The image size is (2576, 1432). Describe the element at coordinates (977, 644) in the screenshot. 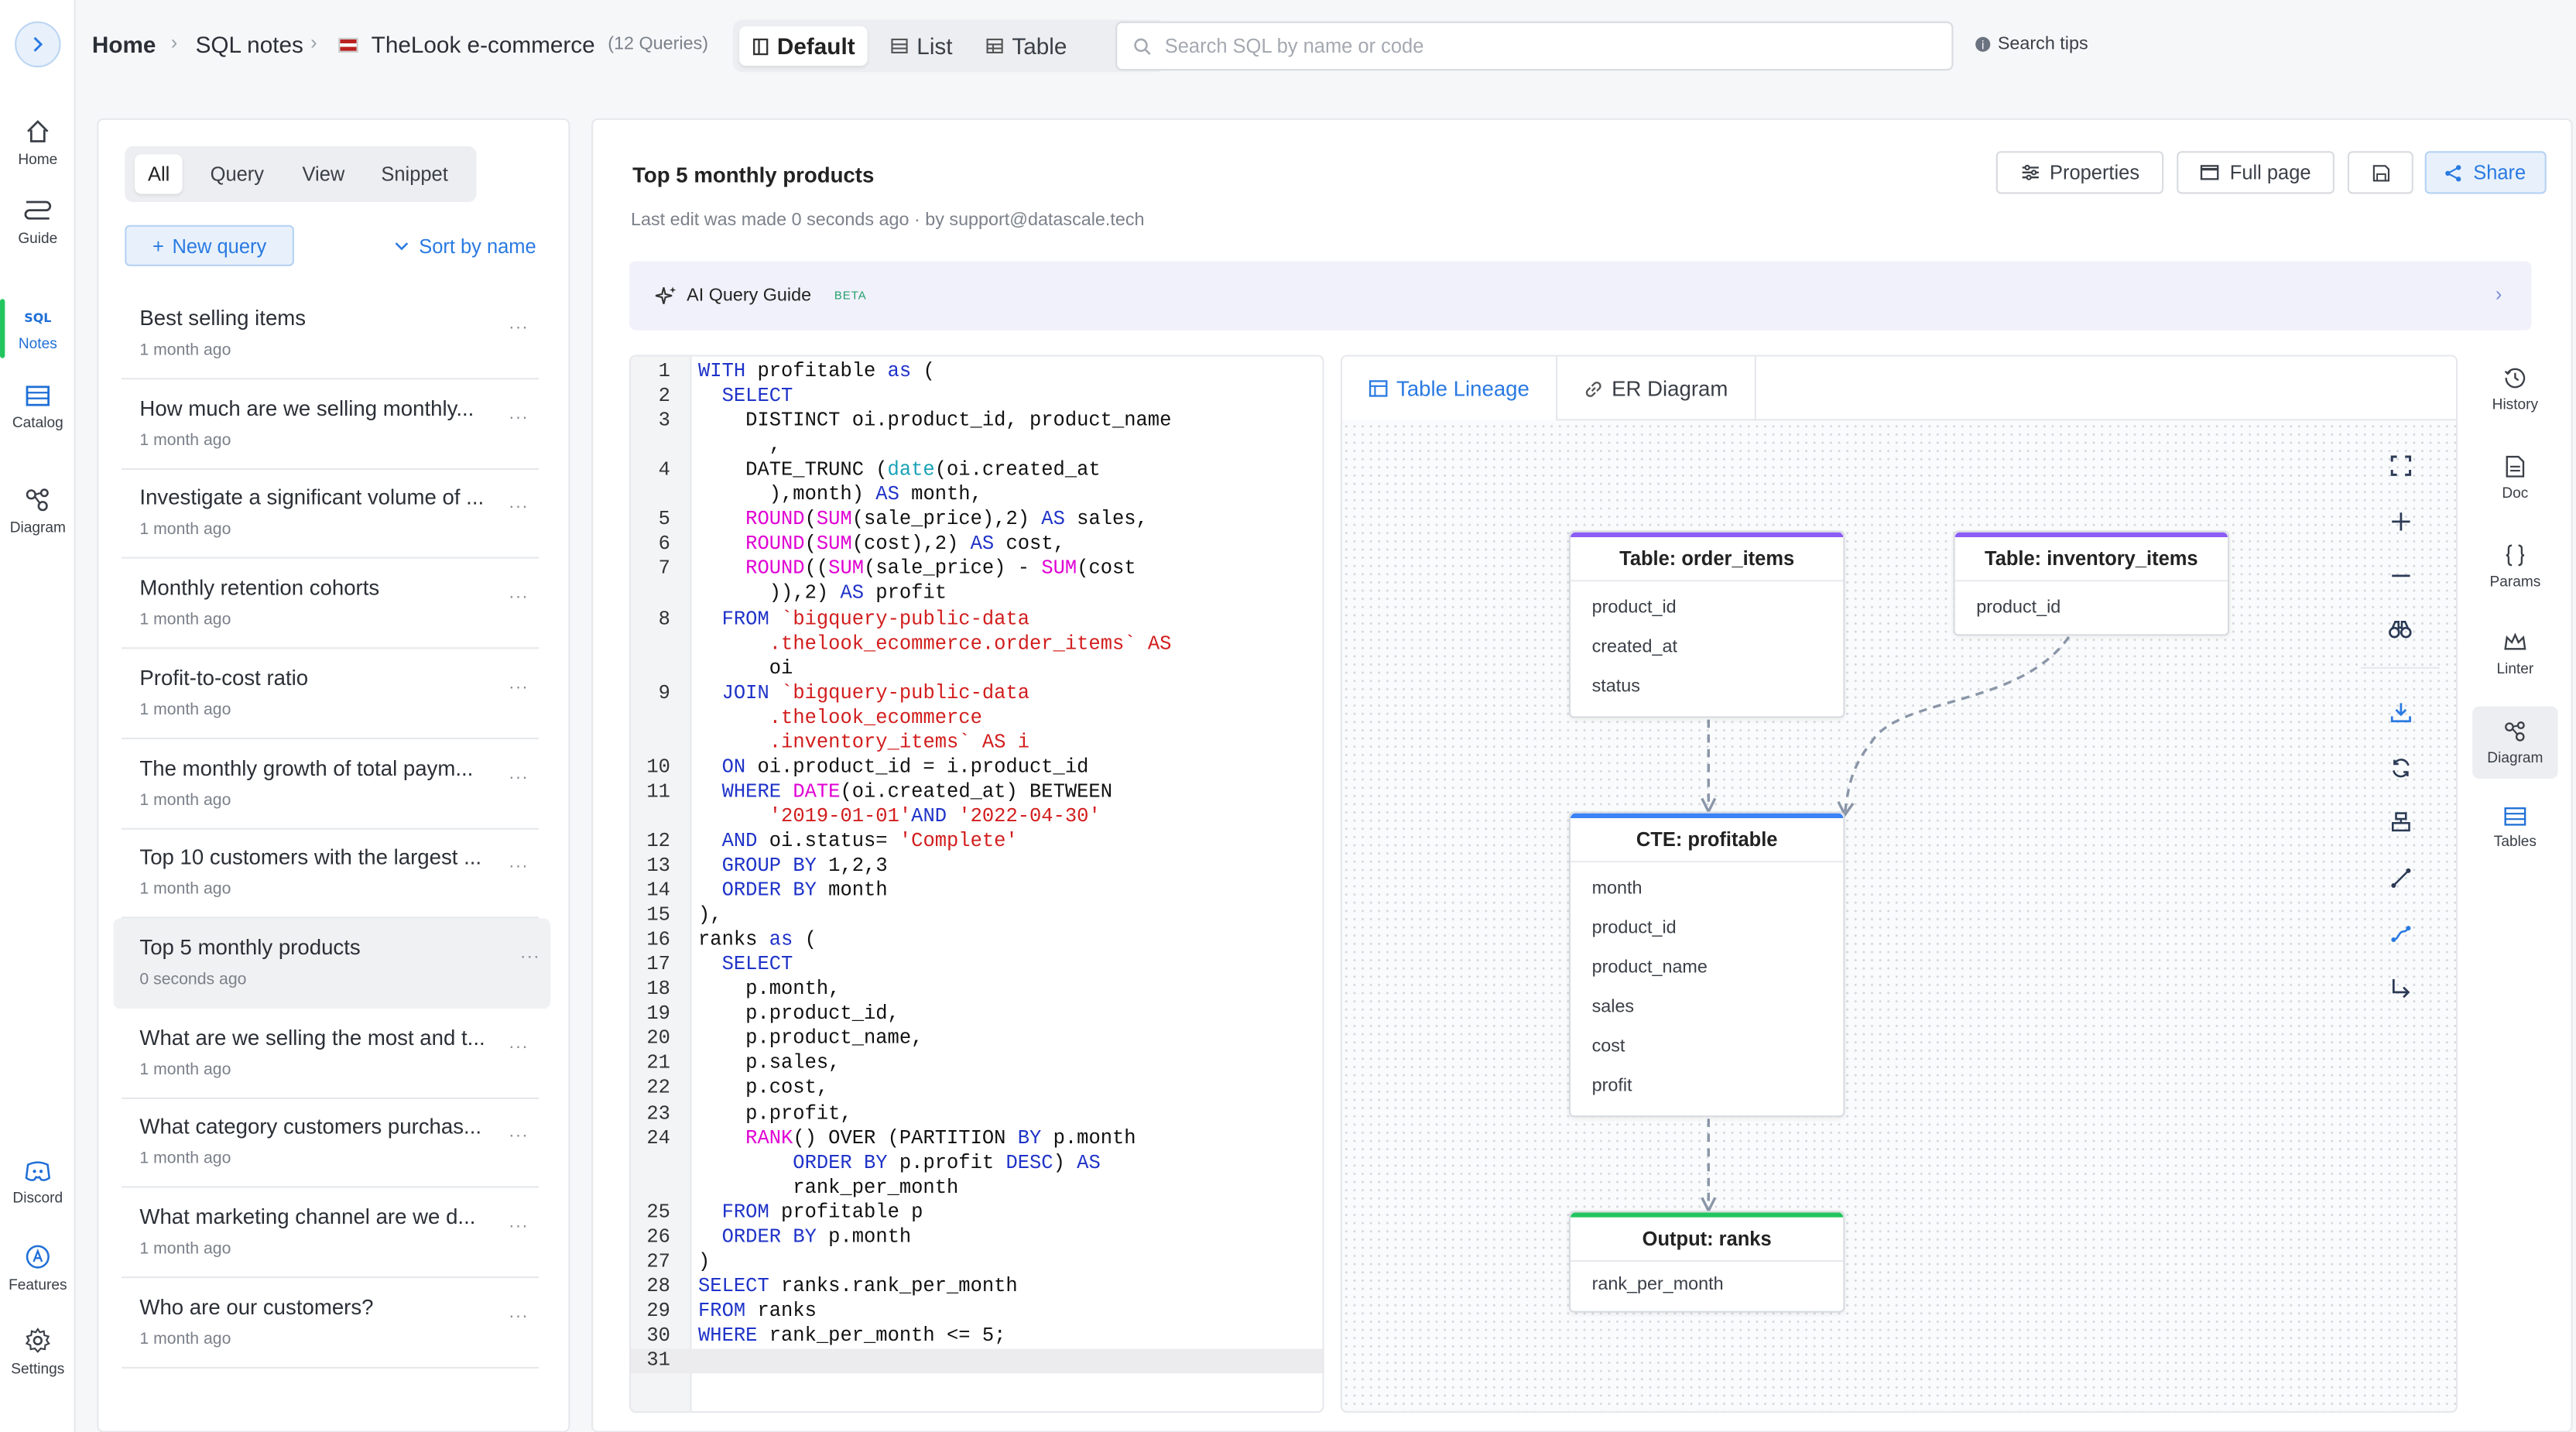

I see `code-line: .thelook_ecommerce.order_items` AS` at that location.